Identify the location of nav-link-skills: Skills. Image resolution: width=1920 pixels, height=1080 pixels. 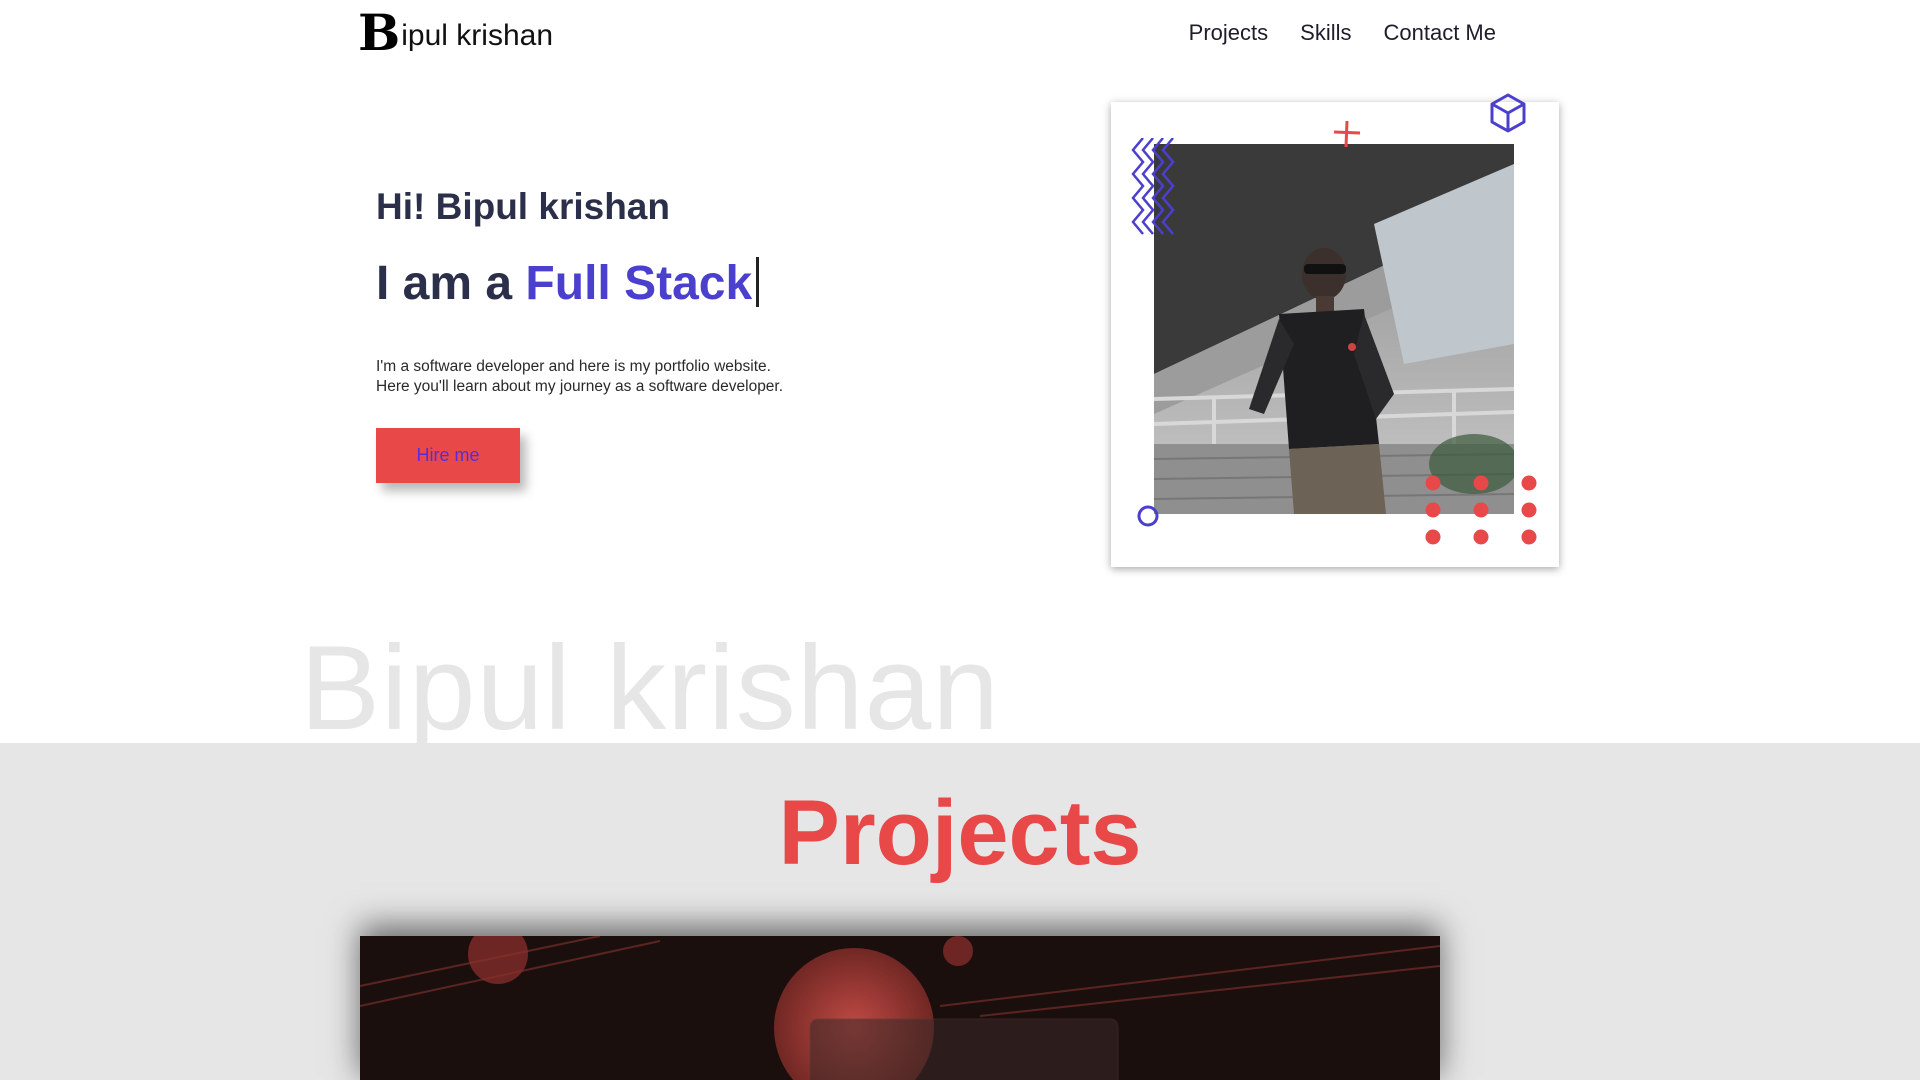
(1325, 33).